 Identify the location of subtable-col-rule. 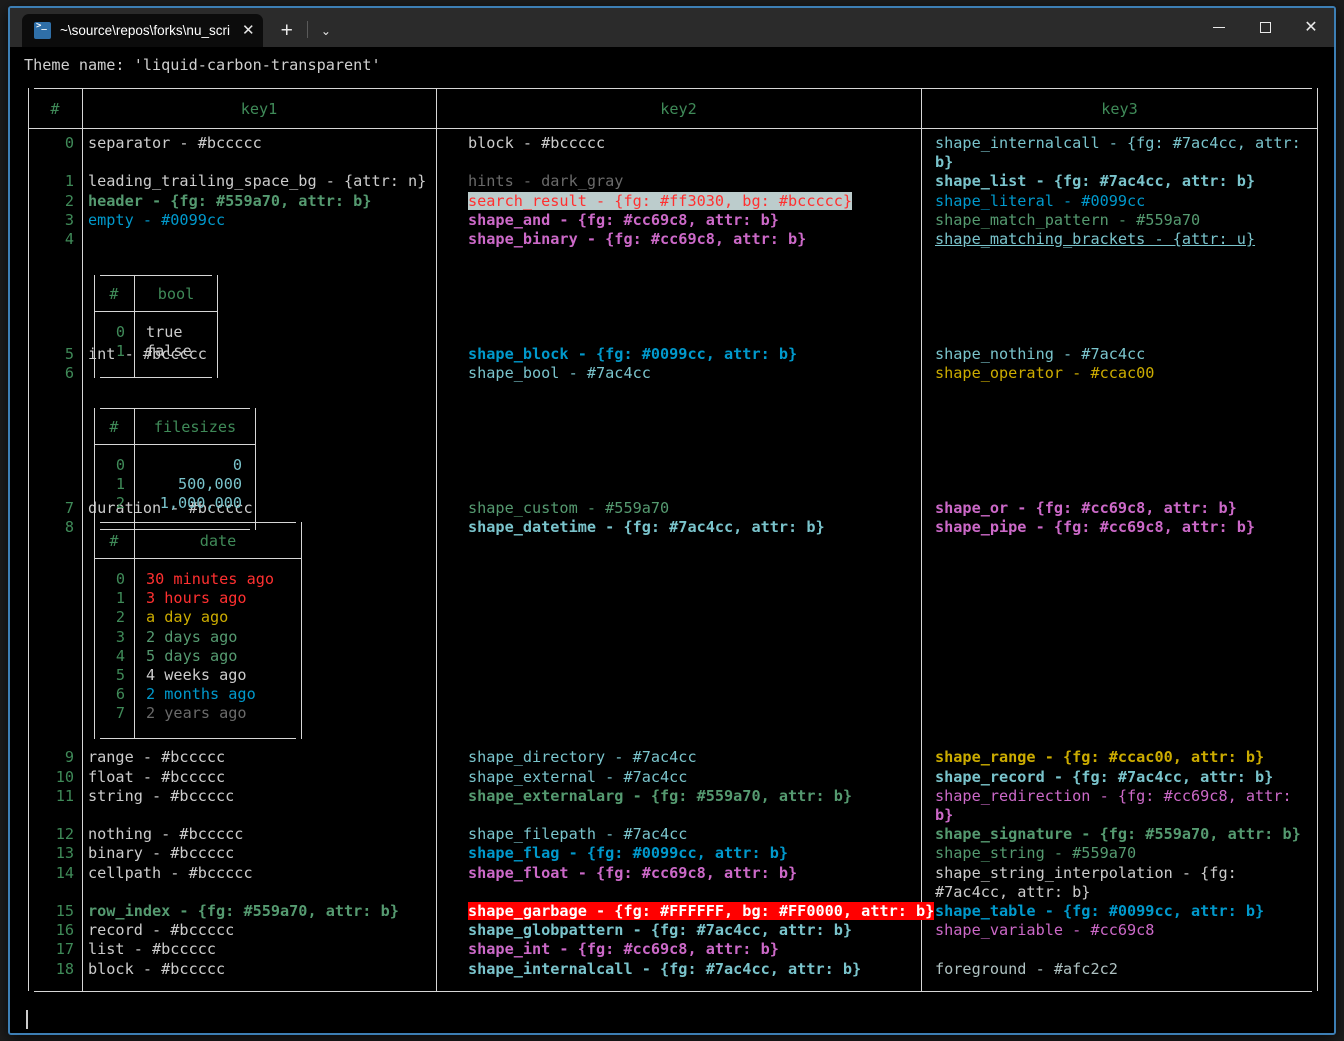
(134, 630).